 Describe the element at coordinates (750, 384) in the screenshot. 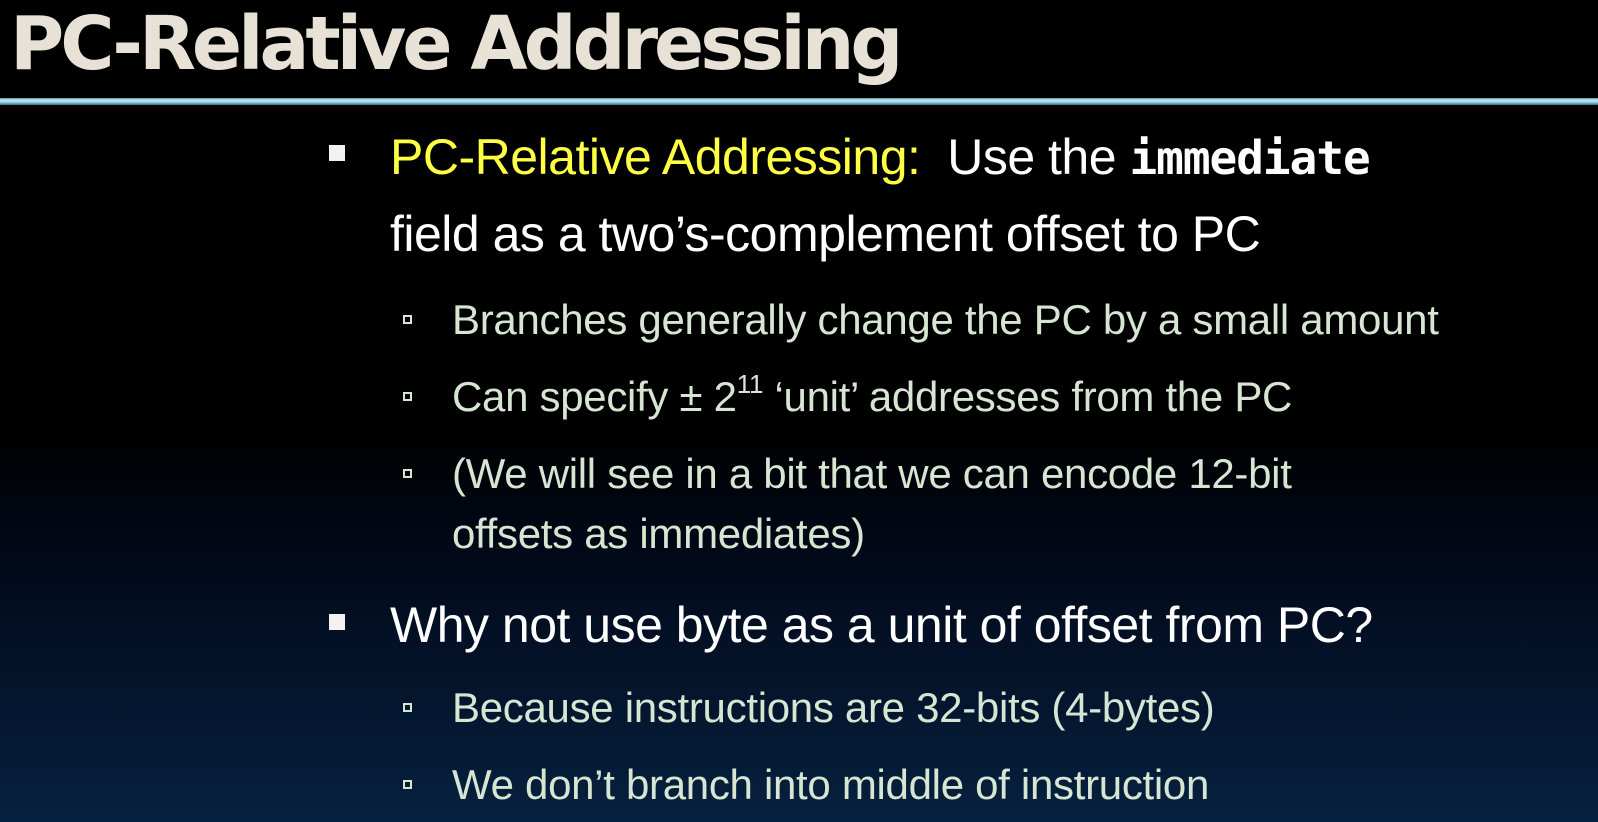

I see `power-exponent: 11` at that location.